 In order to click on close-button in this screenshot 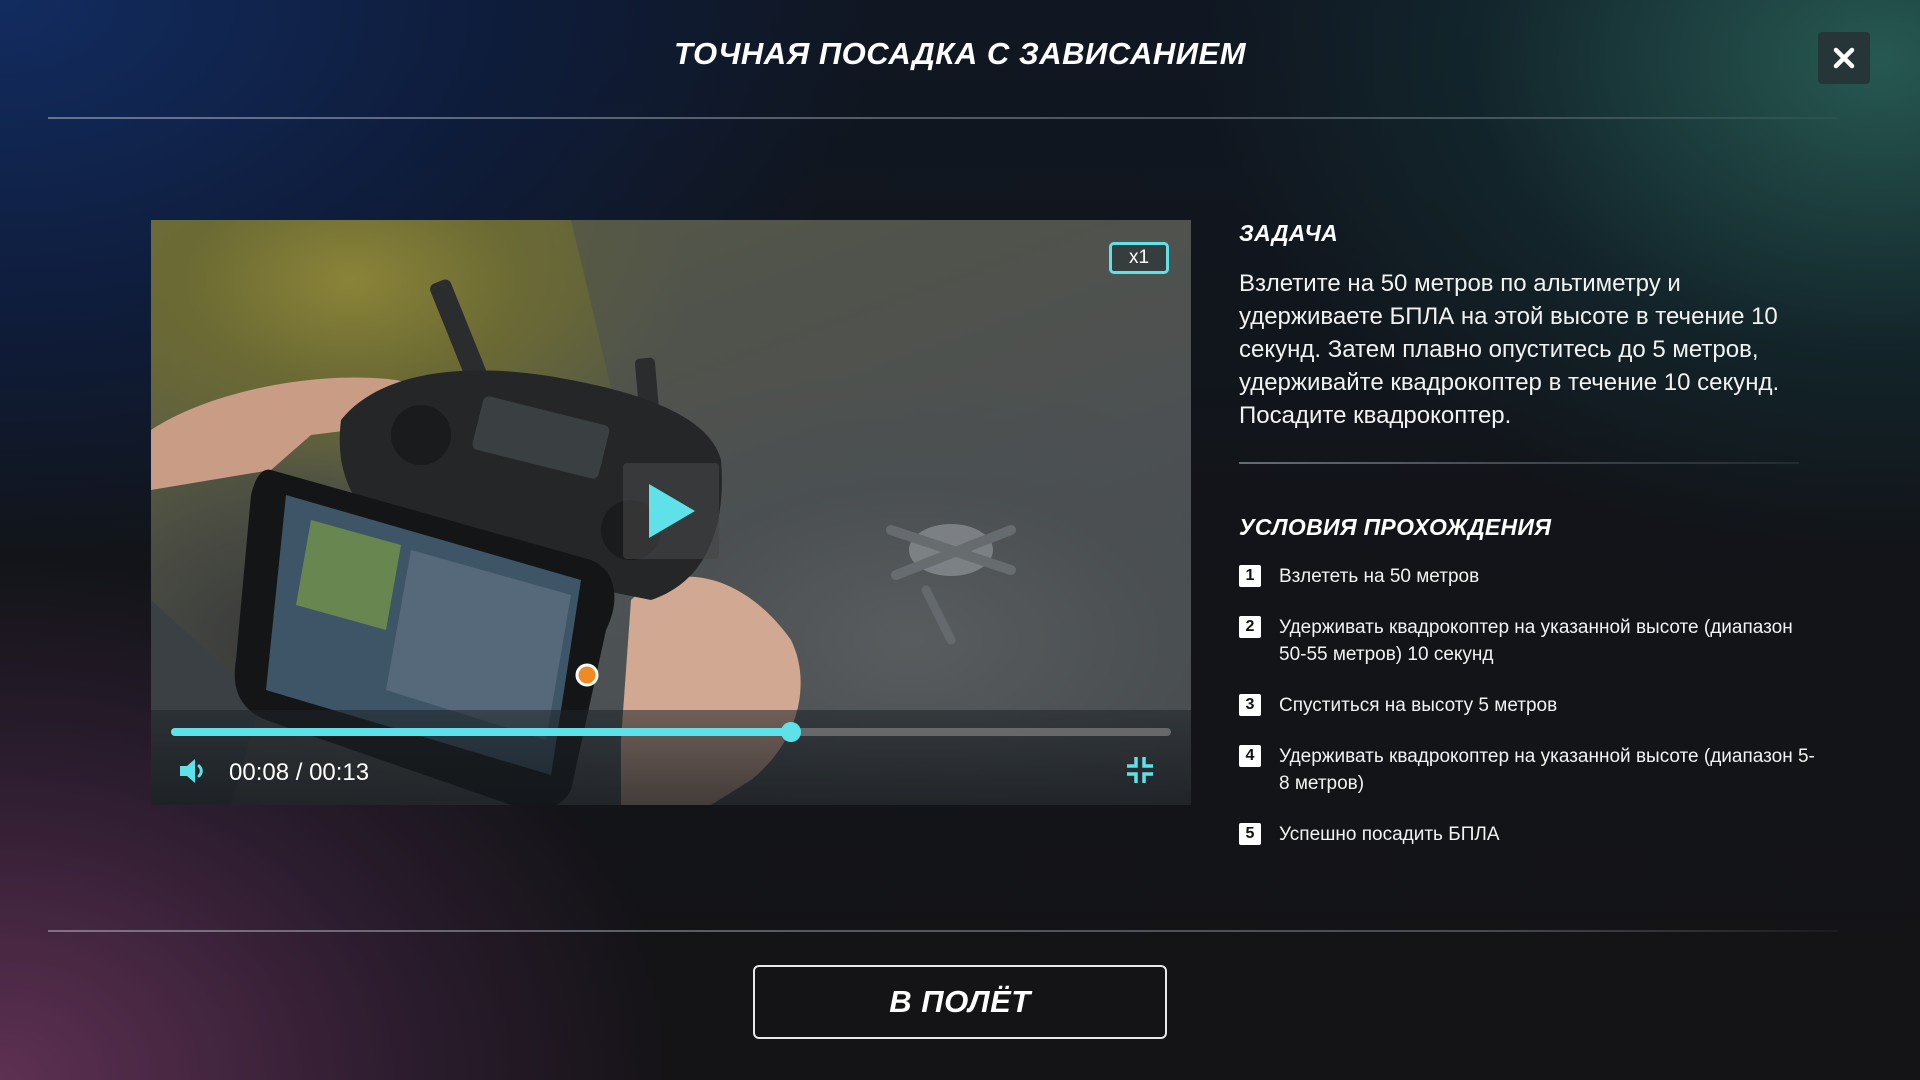, I will do `click(1844, 58)`.